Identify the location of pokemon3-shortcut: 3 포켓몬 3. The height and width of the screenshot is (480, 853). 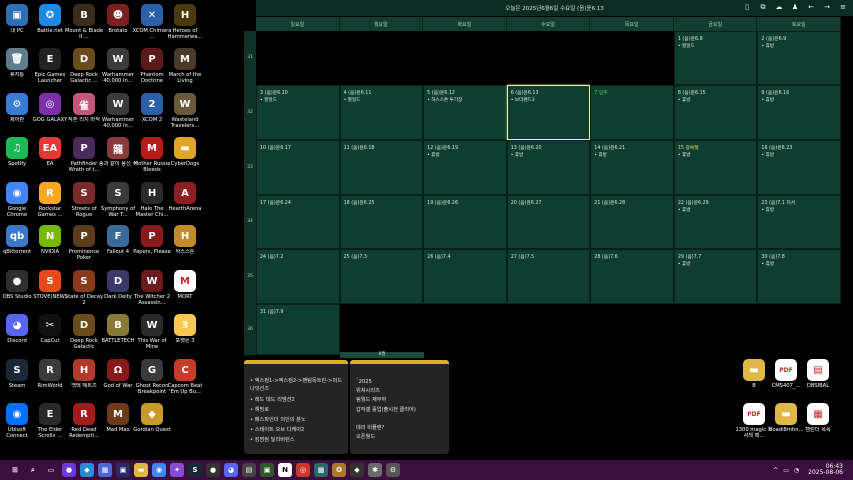
(185, 329).